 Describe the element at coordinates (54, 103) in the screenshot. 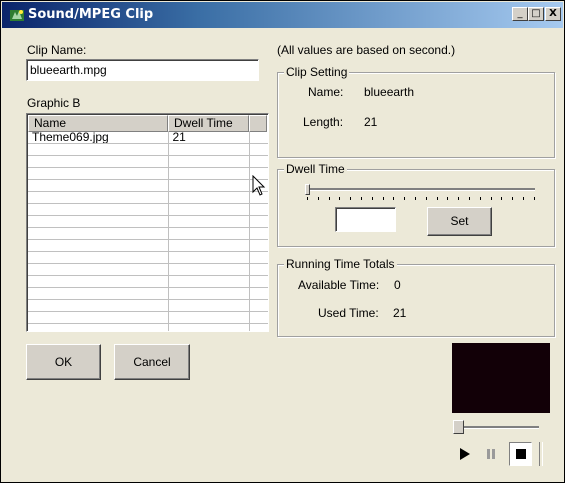

I see `graphic-label: Graphic B` at that location.